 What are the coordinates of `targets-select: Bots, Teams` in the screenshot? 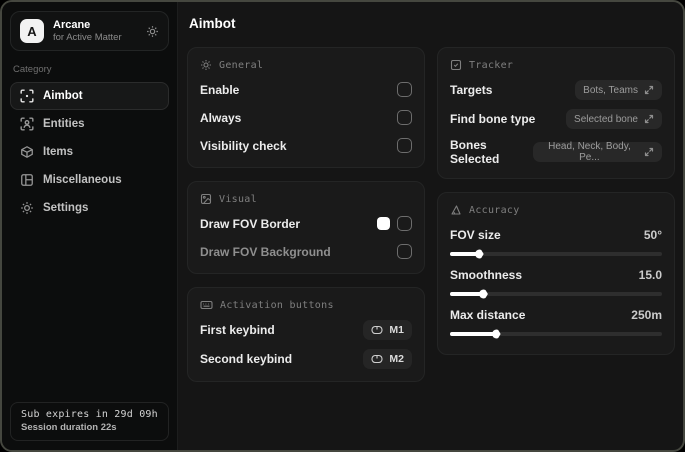 It's located at (618, 90).